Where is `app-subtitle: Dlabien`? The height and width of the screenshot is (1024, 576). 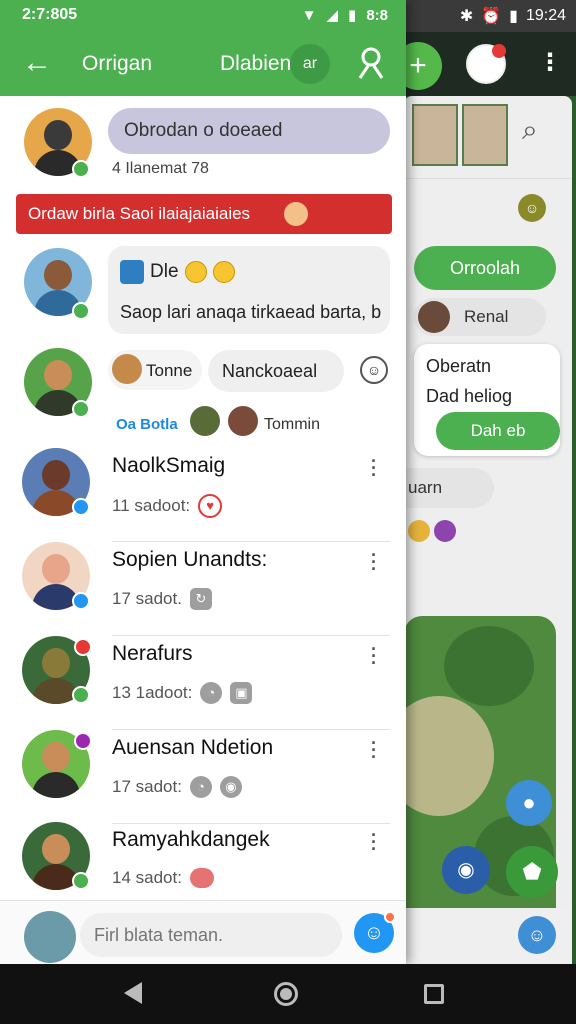
app-subtitle: Dlabien is located at coordinates (256, 63).